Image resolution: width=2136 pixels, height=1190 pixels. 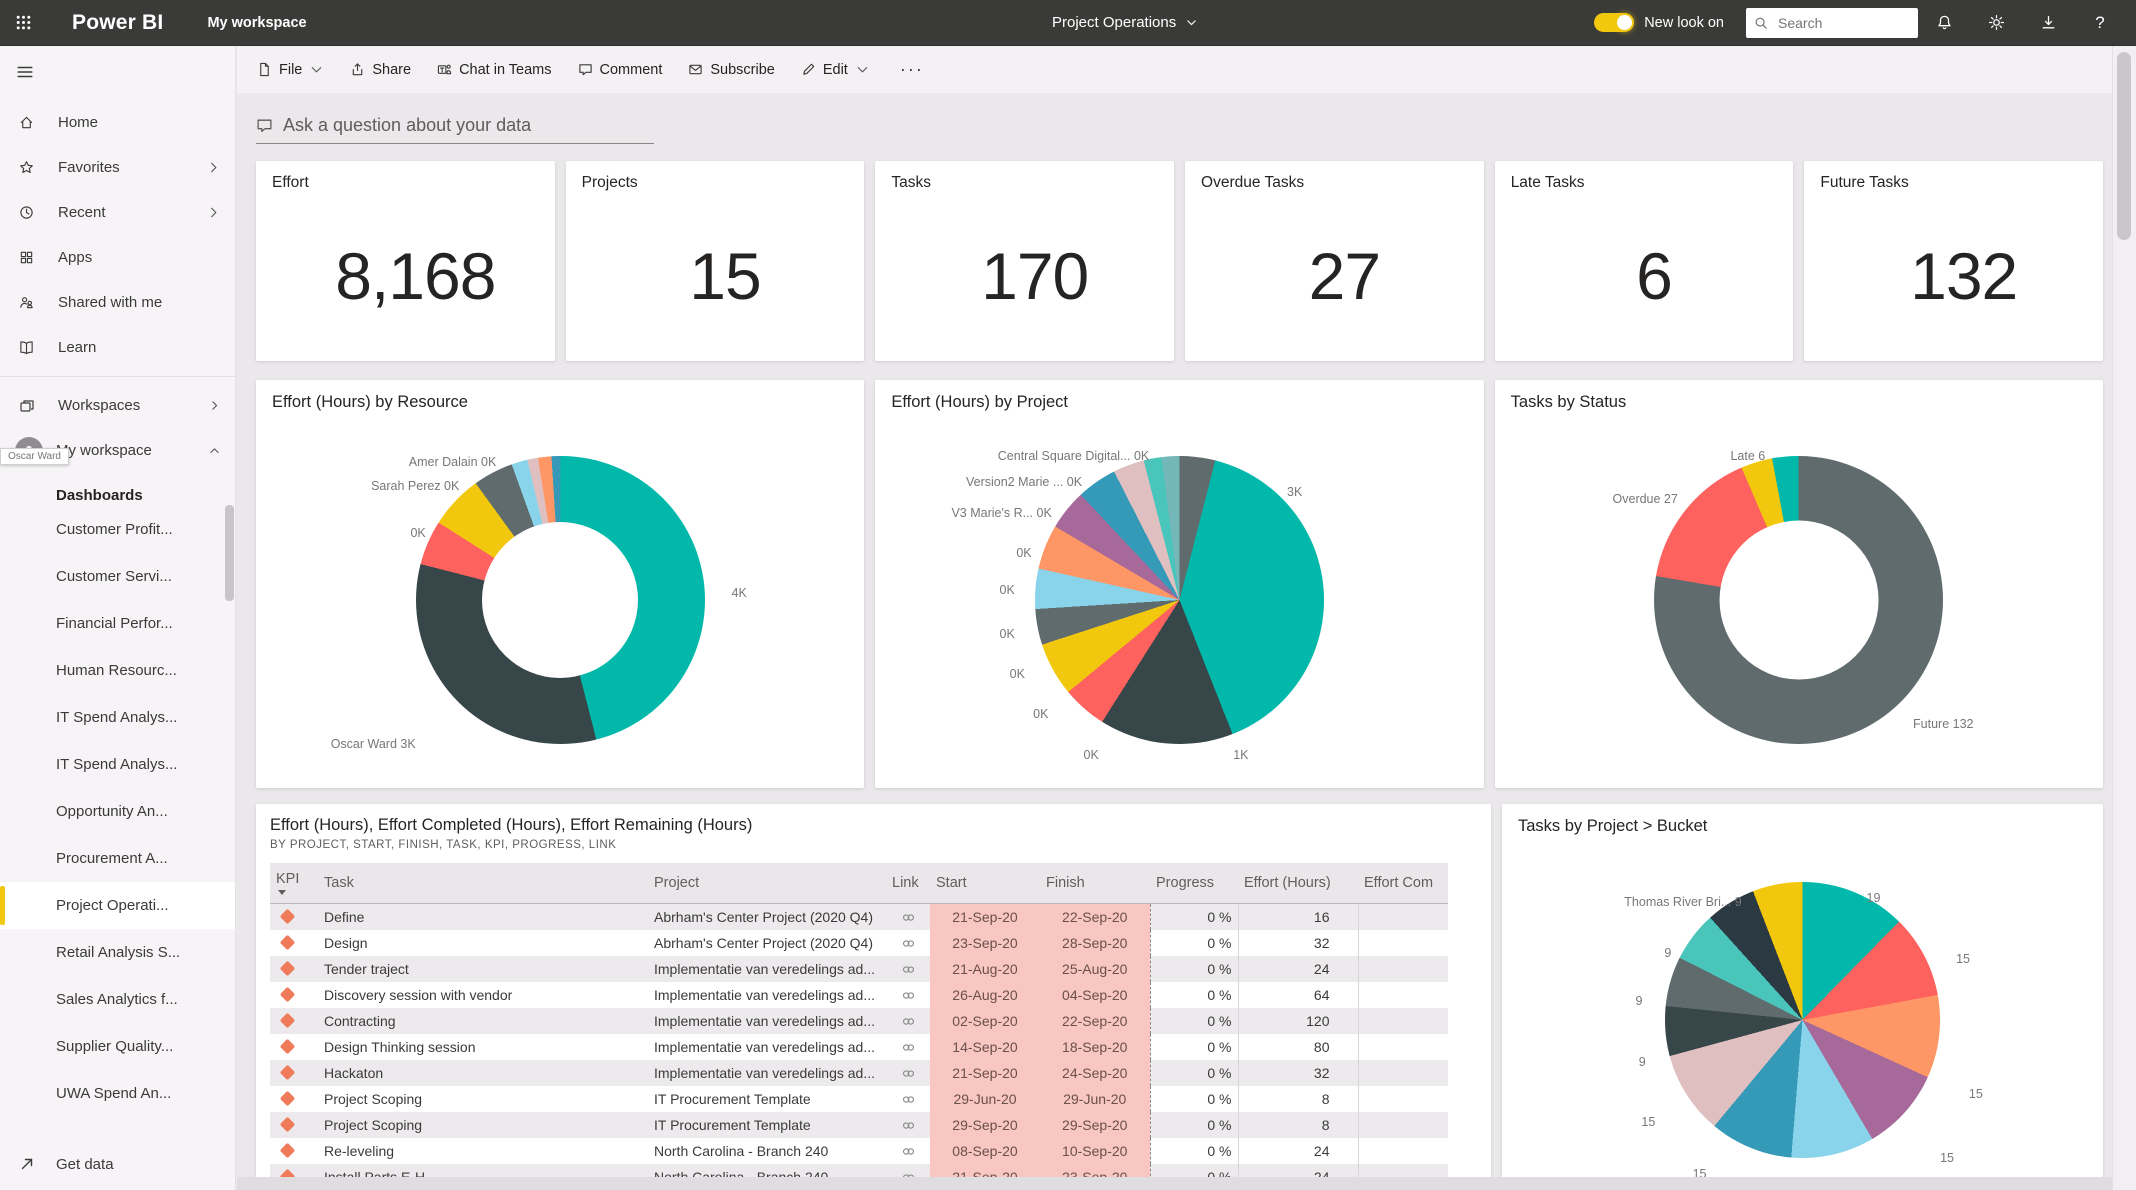 I want to click on toolbar-button-comment: Comment, so click(x=620, y=70).